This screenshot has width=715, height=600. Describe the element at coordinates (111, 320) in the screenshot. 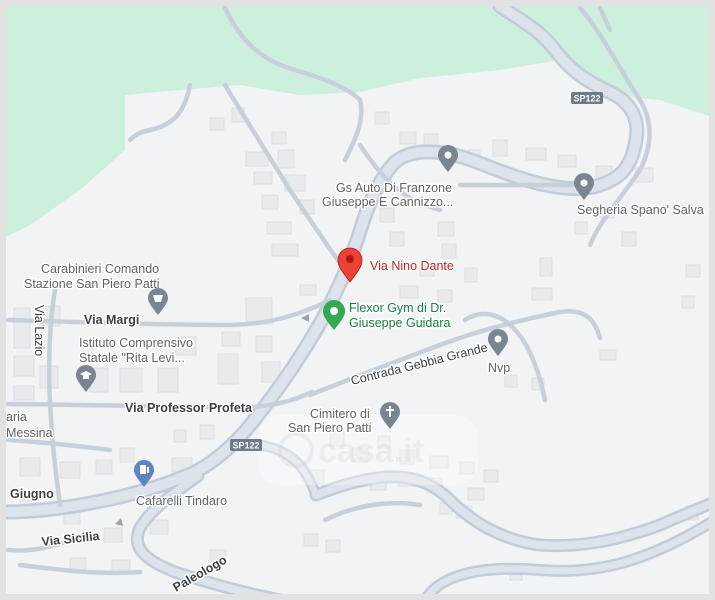

I see `street-label-via-margi: Via Margi` at that location.